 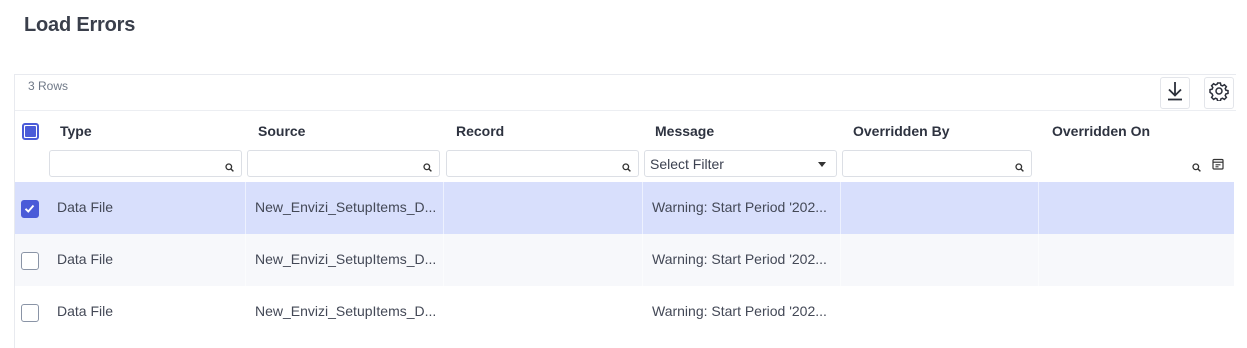 What do you see at coordinates (740, 163) in the screenshot?
I see `message-filter-select: Select Filter` at bounding box center [740, 163].